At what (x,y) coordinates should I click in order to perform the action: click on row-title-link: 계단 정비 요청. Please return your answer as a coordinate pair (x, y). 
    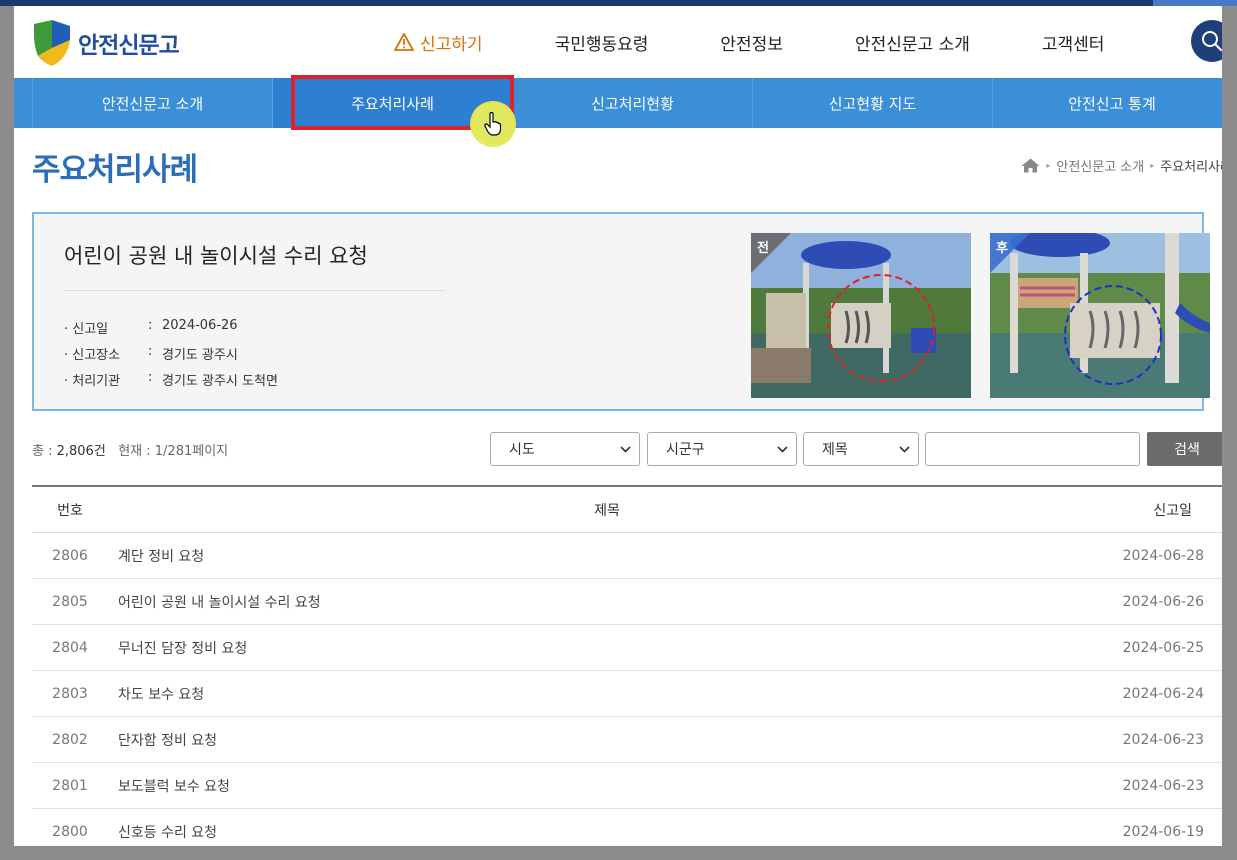
    Looking at the image, I should click on (161, 556).